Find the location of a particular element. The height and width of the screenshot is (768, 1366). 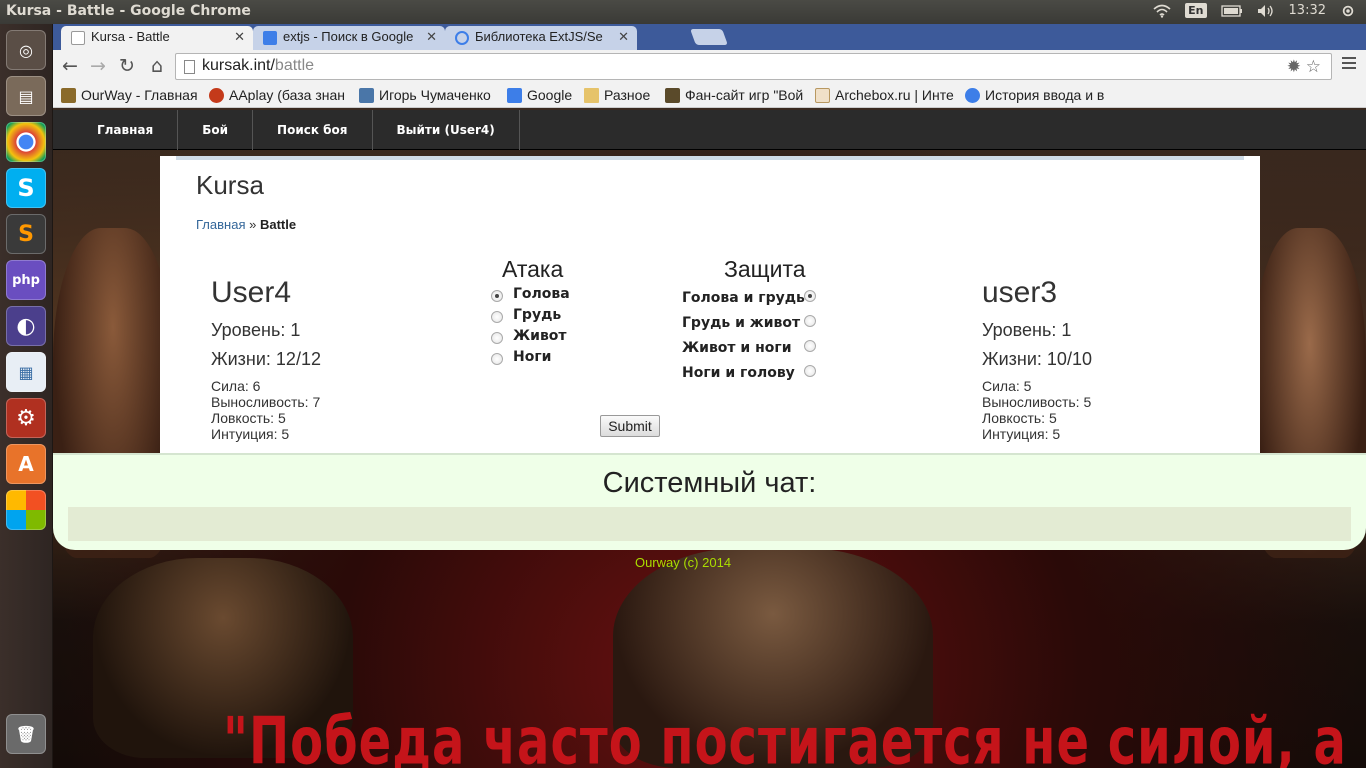

file-manager-icon: ▤ is located at coordinates (26, 96).